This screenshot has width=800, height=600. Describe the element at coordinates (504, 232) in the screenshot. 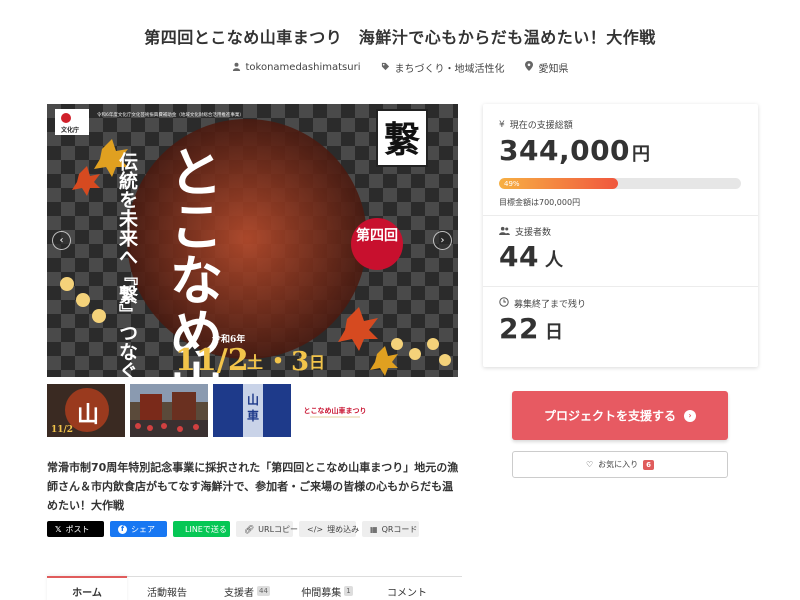

I see `users-icon` at that location.